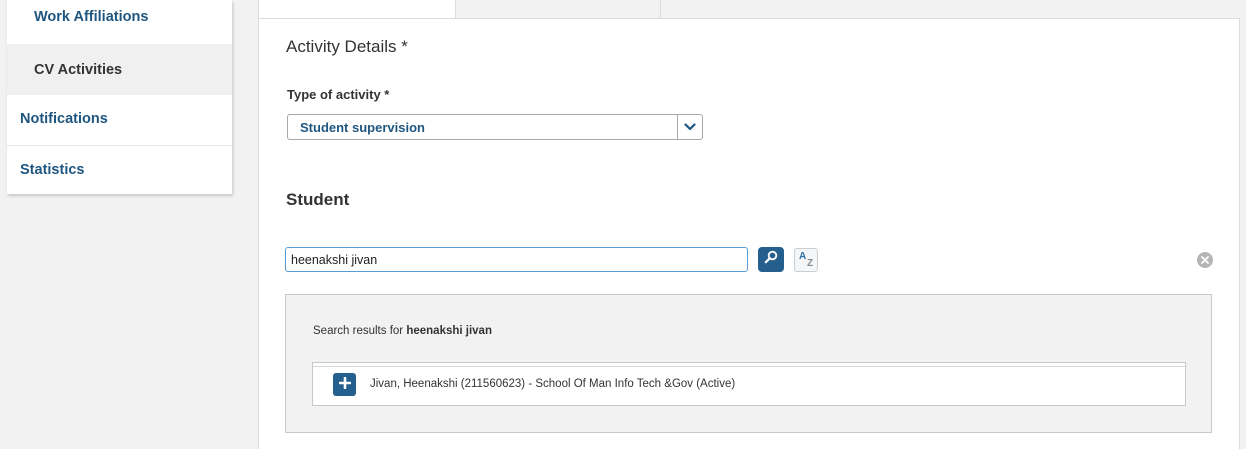 The width and height of the screenshot is (1246, 449). Describe the element at coordinates (362, 127) in the screenshot. I see `select-value: Student supervision` at that location.